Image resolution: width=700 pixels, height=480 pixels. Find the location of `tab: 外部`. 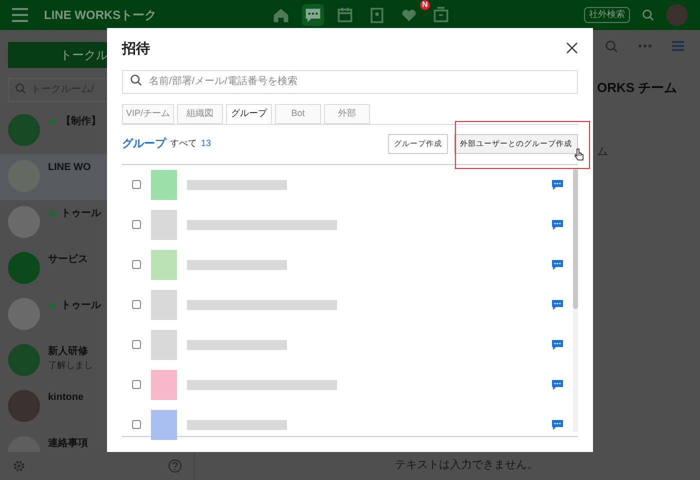

tab: 外部 is located at coordinates (347, 114).